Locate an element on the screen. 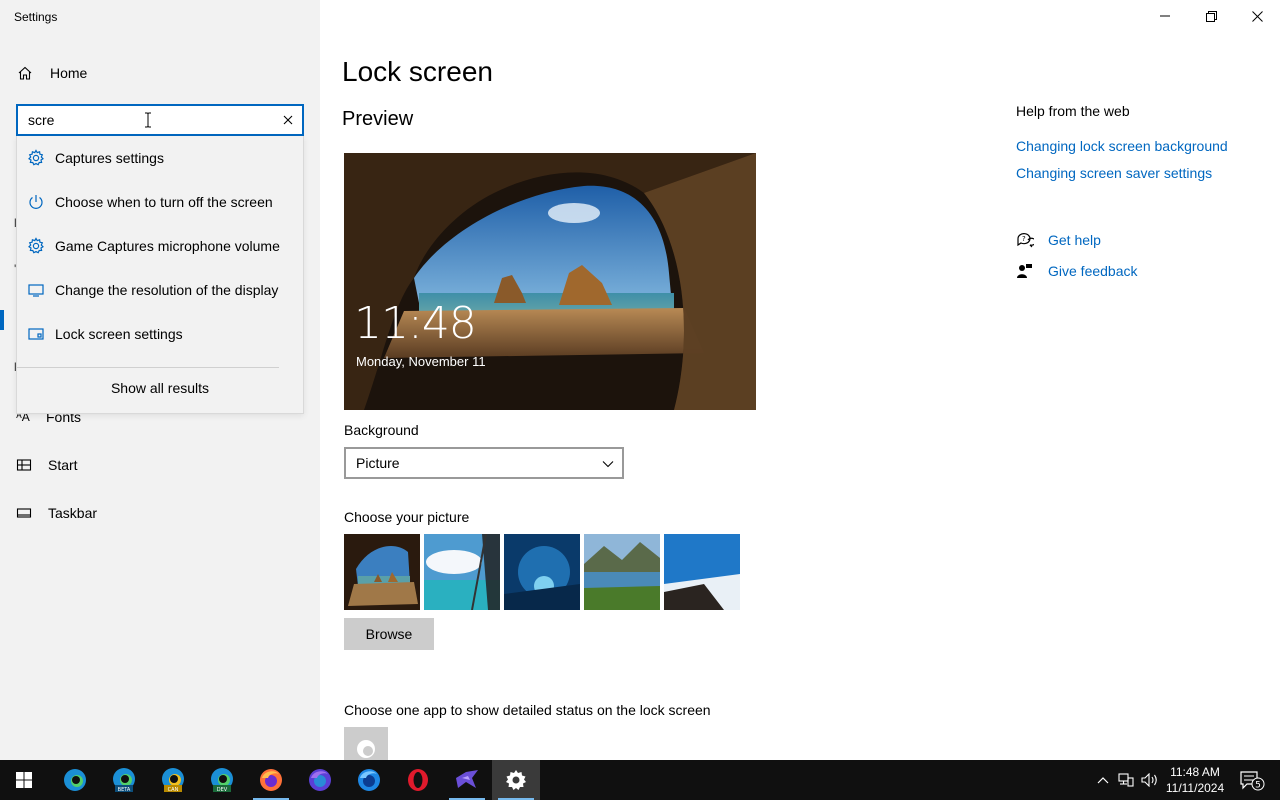 The height and width of the screenshot is (800, 1280). taskbar-unknown-app is located at coordinates (467, 780).